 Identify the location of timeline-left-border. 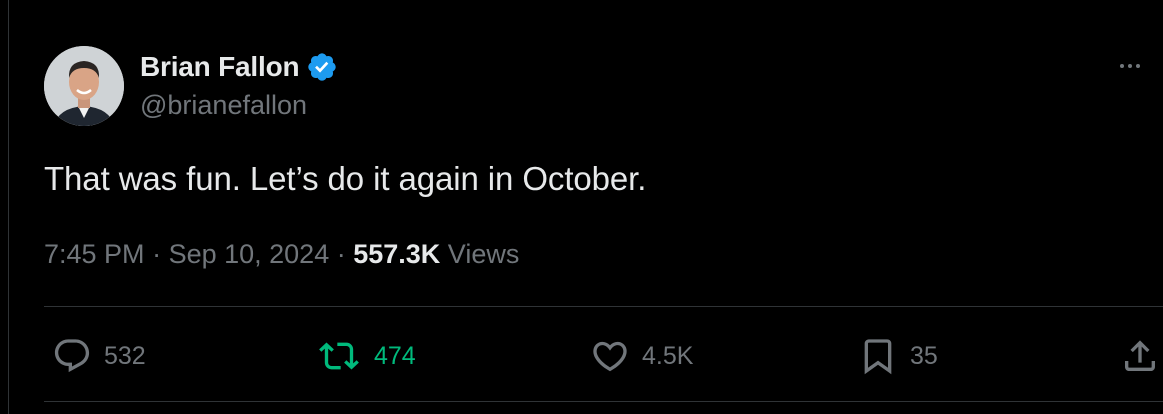
(8, 207).